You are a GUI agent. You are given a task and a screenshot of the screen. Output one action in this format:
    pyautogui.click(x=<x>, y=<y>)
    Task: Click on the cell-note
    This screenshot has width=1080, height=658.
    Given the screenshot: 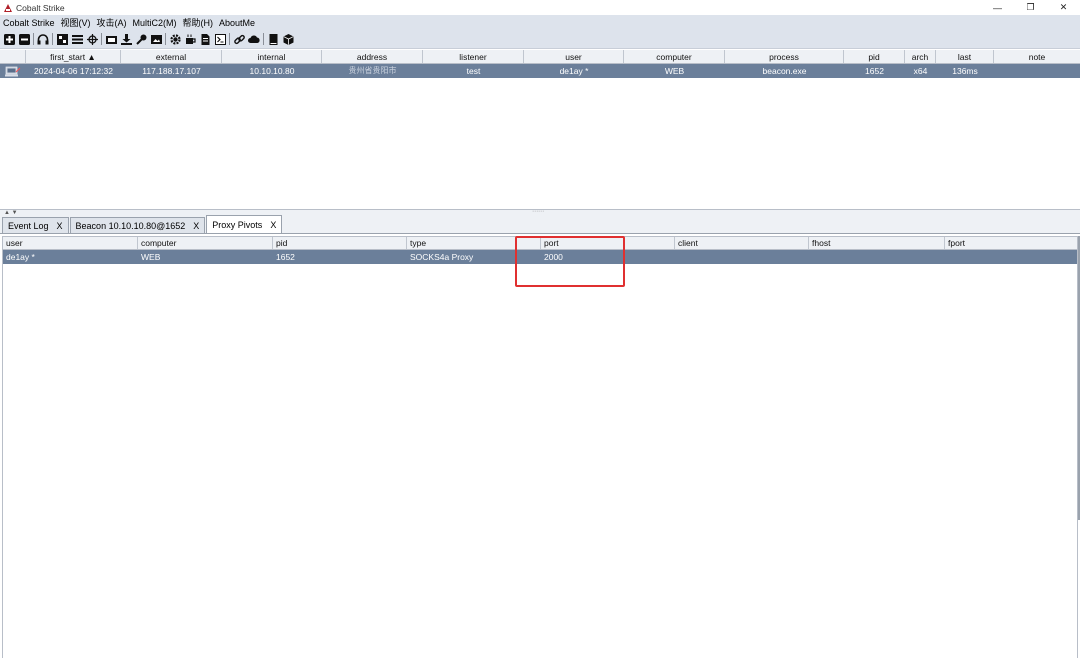 What is the action you would take?
    pyautogui.click(x=1037, y=71)
    